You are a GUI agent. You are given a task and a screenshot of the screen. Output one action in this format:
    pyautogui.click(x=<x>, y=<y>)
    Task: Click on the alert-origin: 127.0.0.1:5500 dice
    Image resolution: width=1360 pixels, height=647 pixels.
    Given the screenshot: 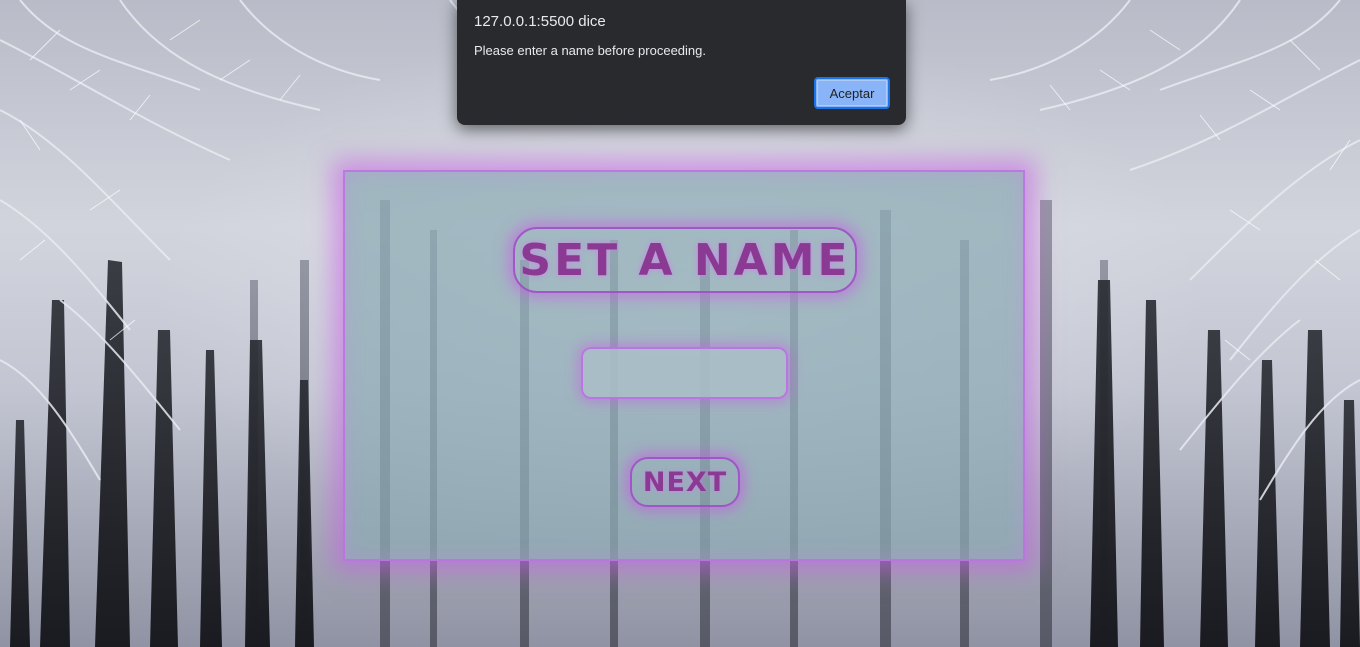 What is the action you would take?
    pyautogui.click(x=540, y=21)
    